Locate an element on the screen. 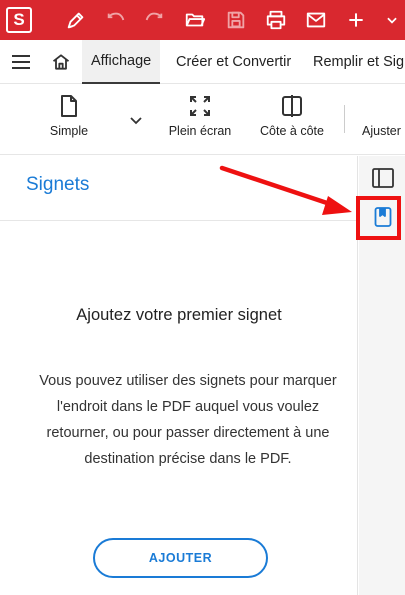 The width and height of the screenshot is (405, 595). plus-icon is located at coordinates (356, 20).